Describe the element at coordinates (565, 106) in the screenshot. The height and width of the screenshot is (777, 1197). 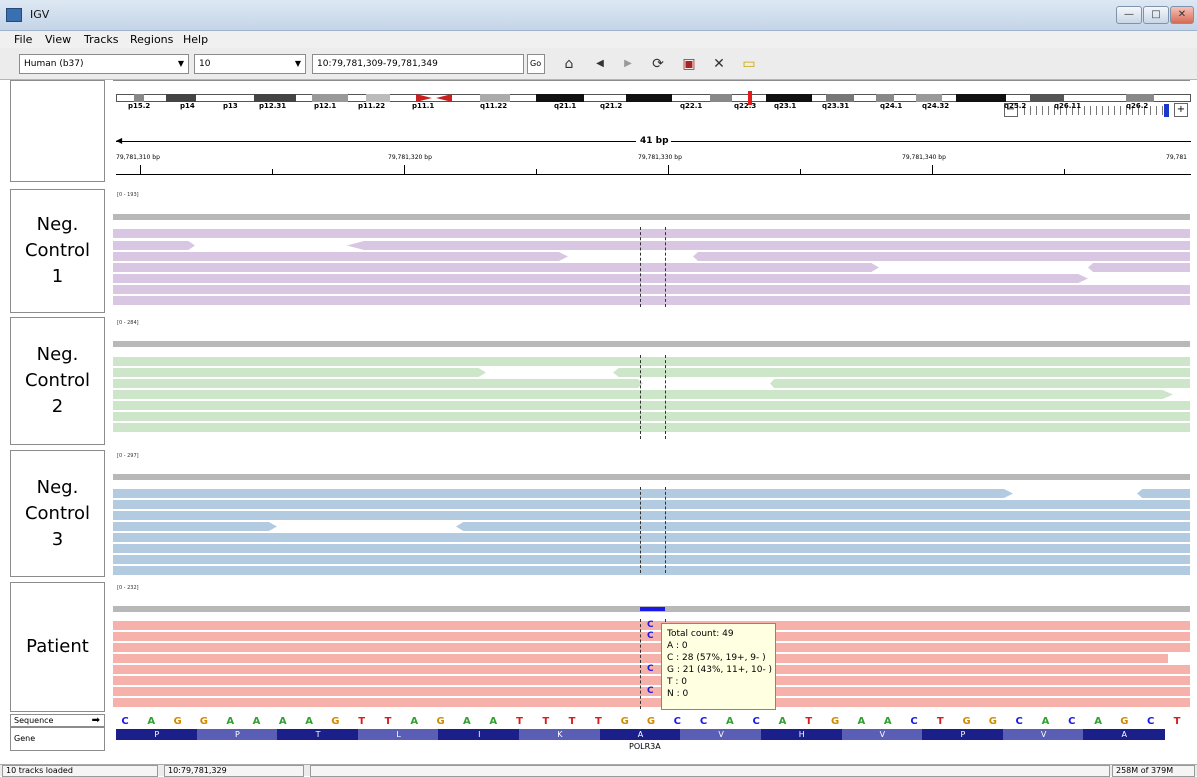
I see `band-label: q21.1` at that location.